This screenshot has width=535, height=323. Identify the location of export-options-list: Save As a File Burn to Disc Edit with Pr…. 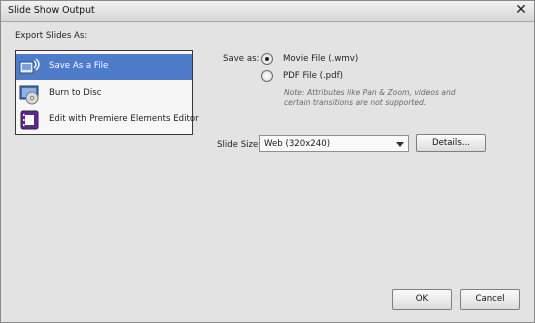
(107, 92).